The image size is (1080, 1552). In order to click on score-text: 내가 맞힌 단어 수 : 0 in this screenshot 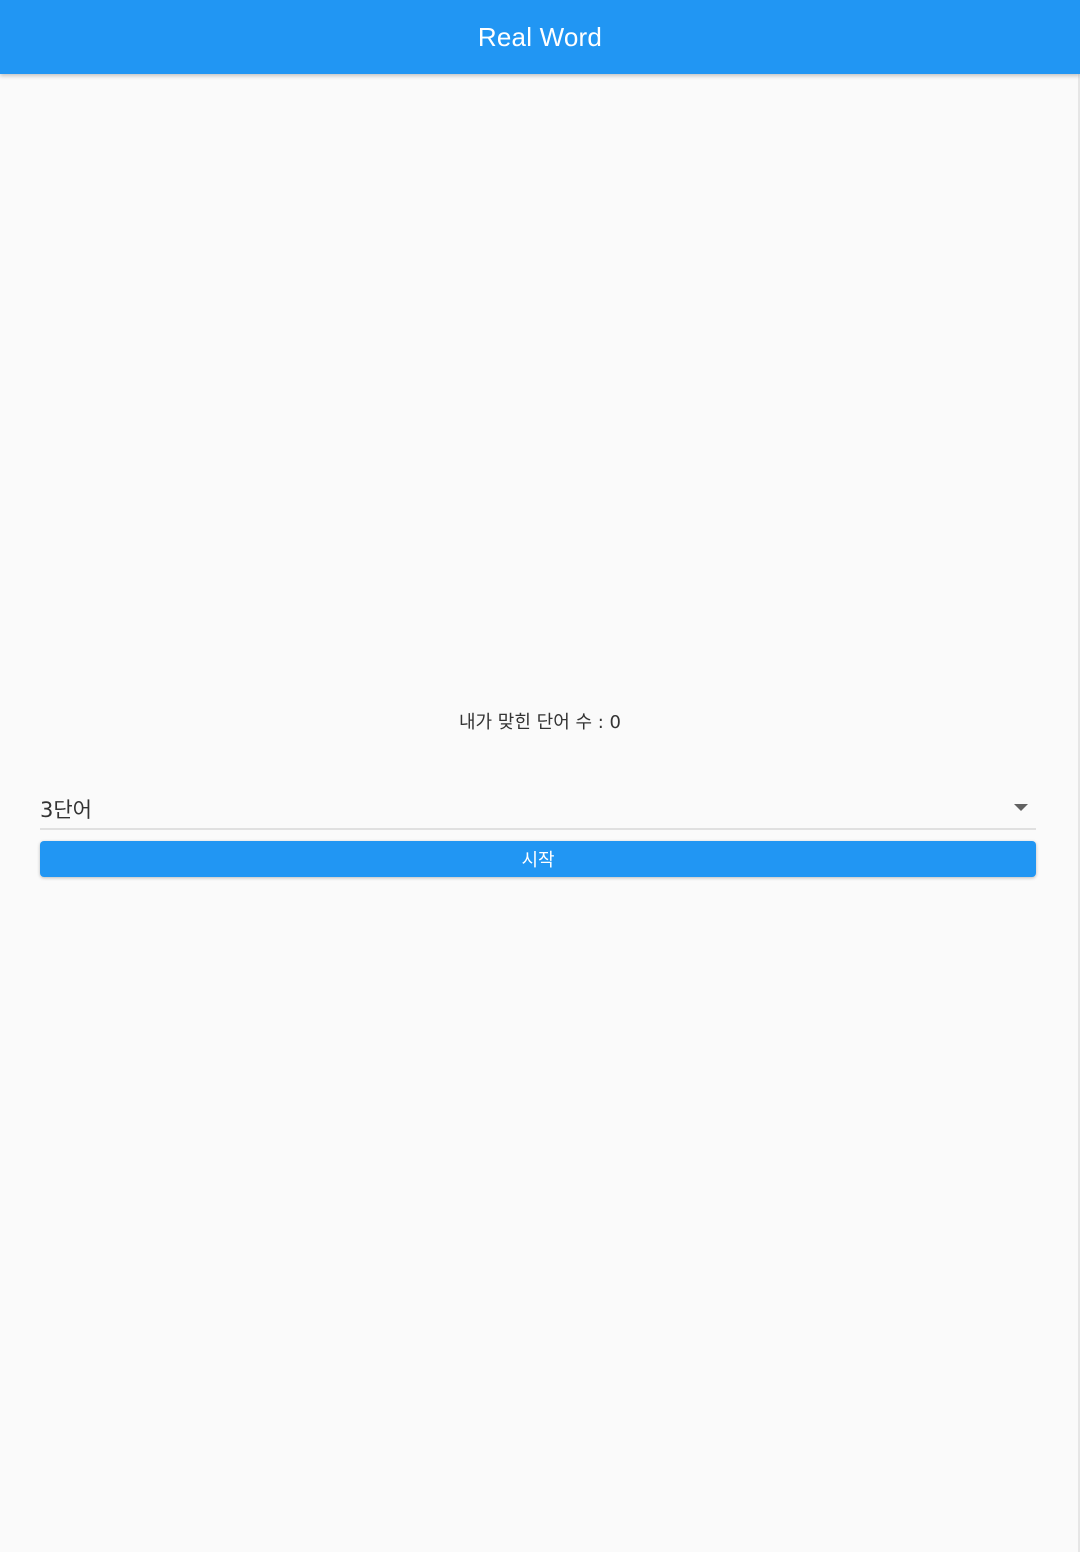, I will do `click(540, 722)`.